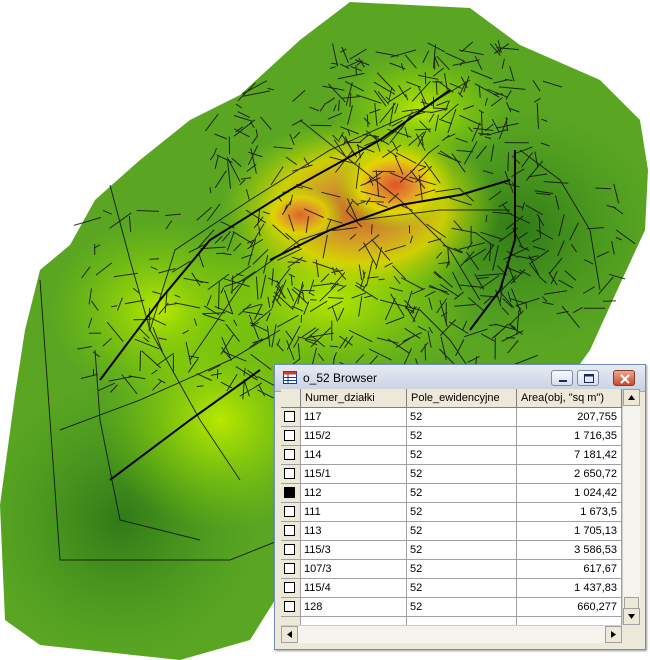  What do you see at coordinates (569, 455) in the screenshot?
I see `cell-area: 7 181,42` at bounding box center [569, 455].